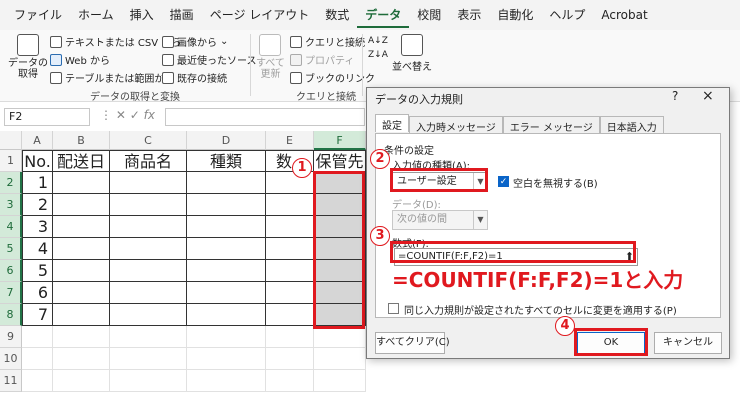 Image resolution: width=740 pixels, height=394 pixels. Describe the element at coordinates (383, 15) in the screenshot. I see `tab-data: データ` at that location.